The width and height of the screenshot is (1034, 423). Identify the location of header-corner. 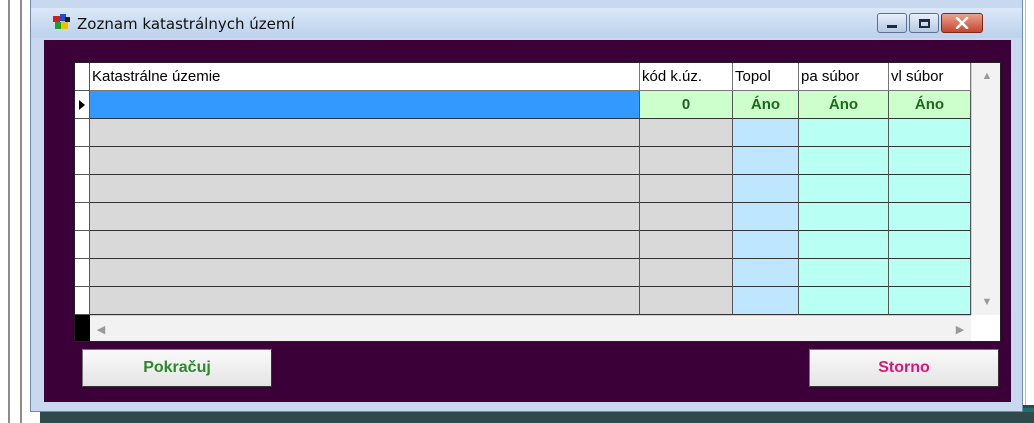
(82, 77).